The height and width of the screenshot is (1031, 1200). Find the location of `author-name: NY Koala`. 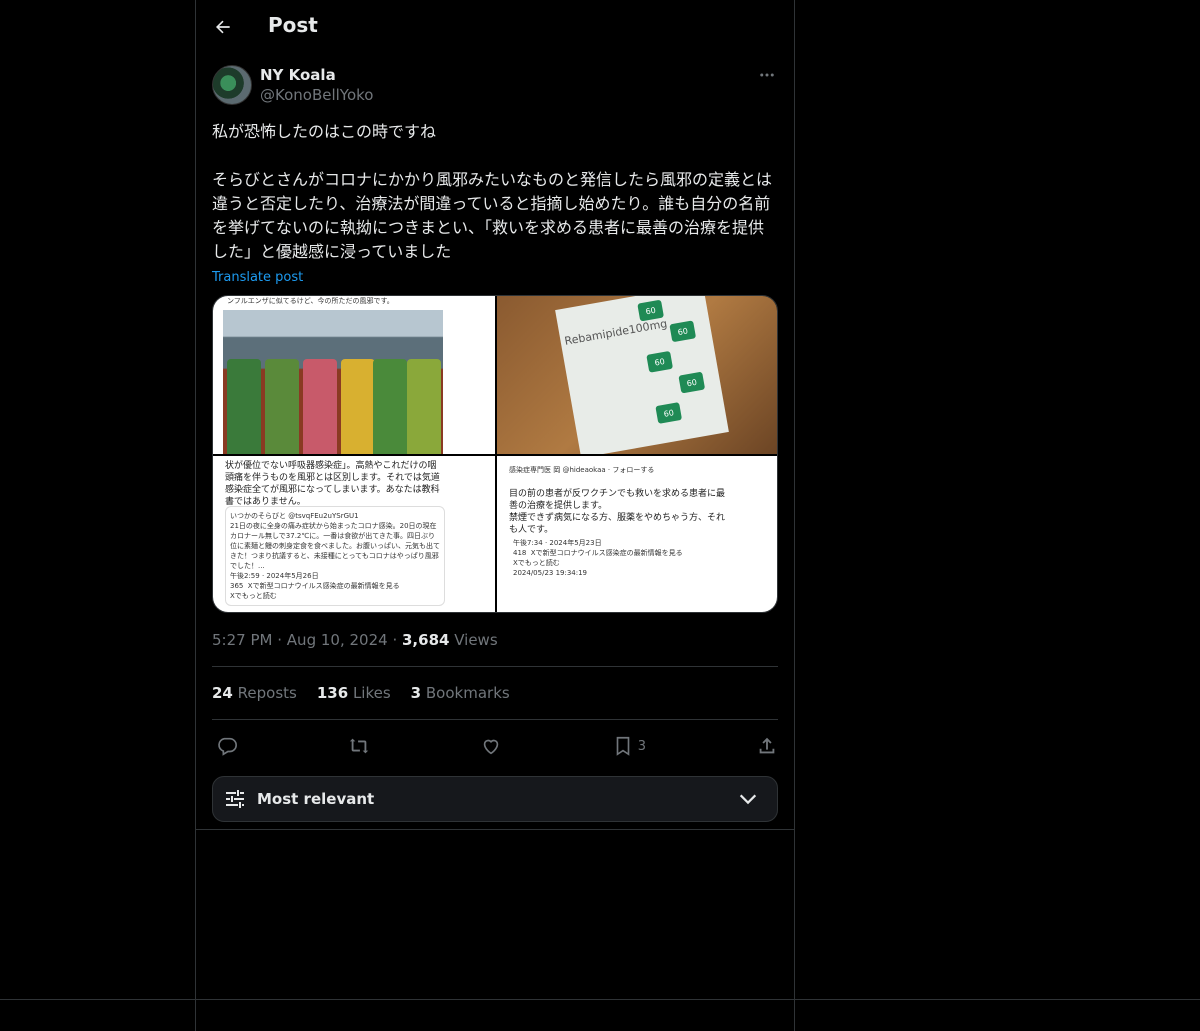

author-name: NY Koala is located at coordinates (316, 75).